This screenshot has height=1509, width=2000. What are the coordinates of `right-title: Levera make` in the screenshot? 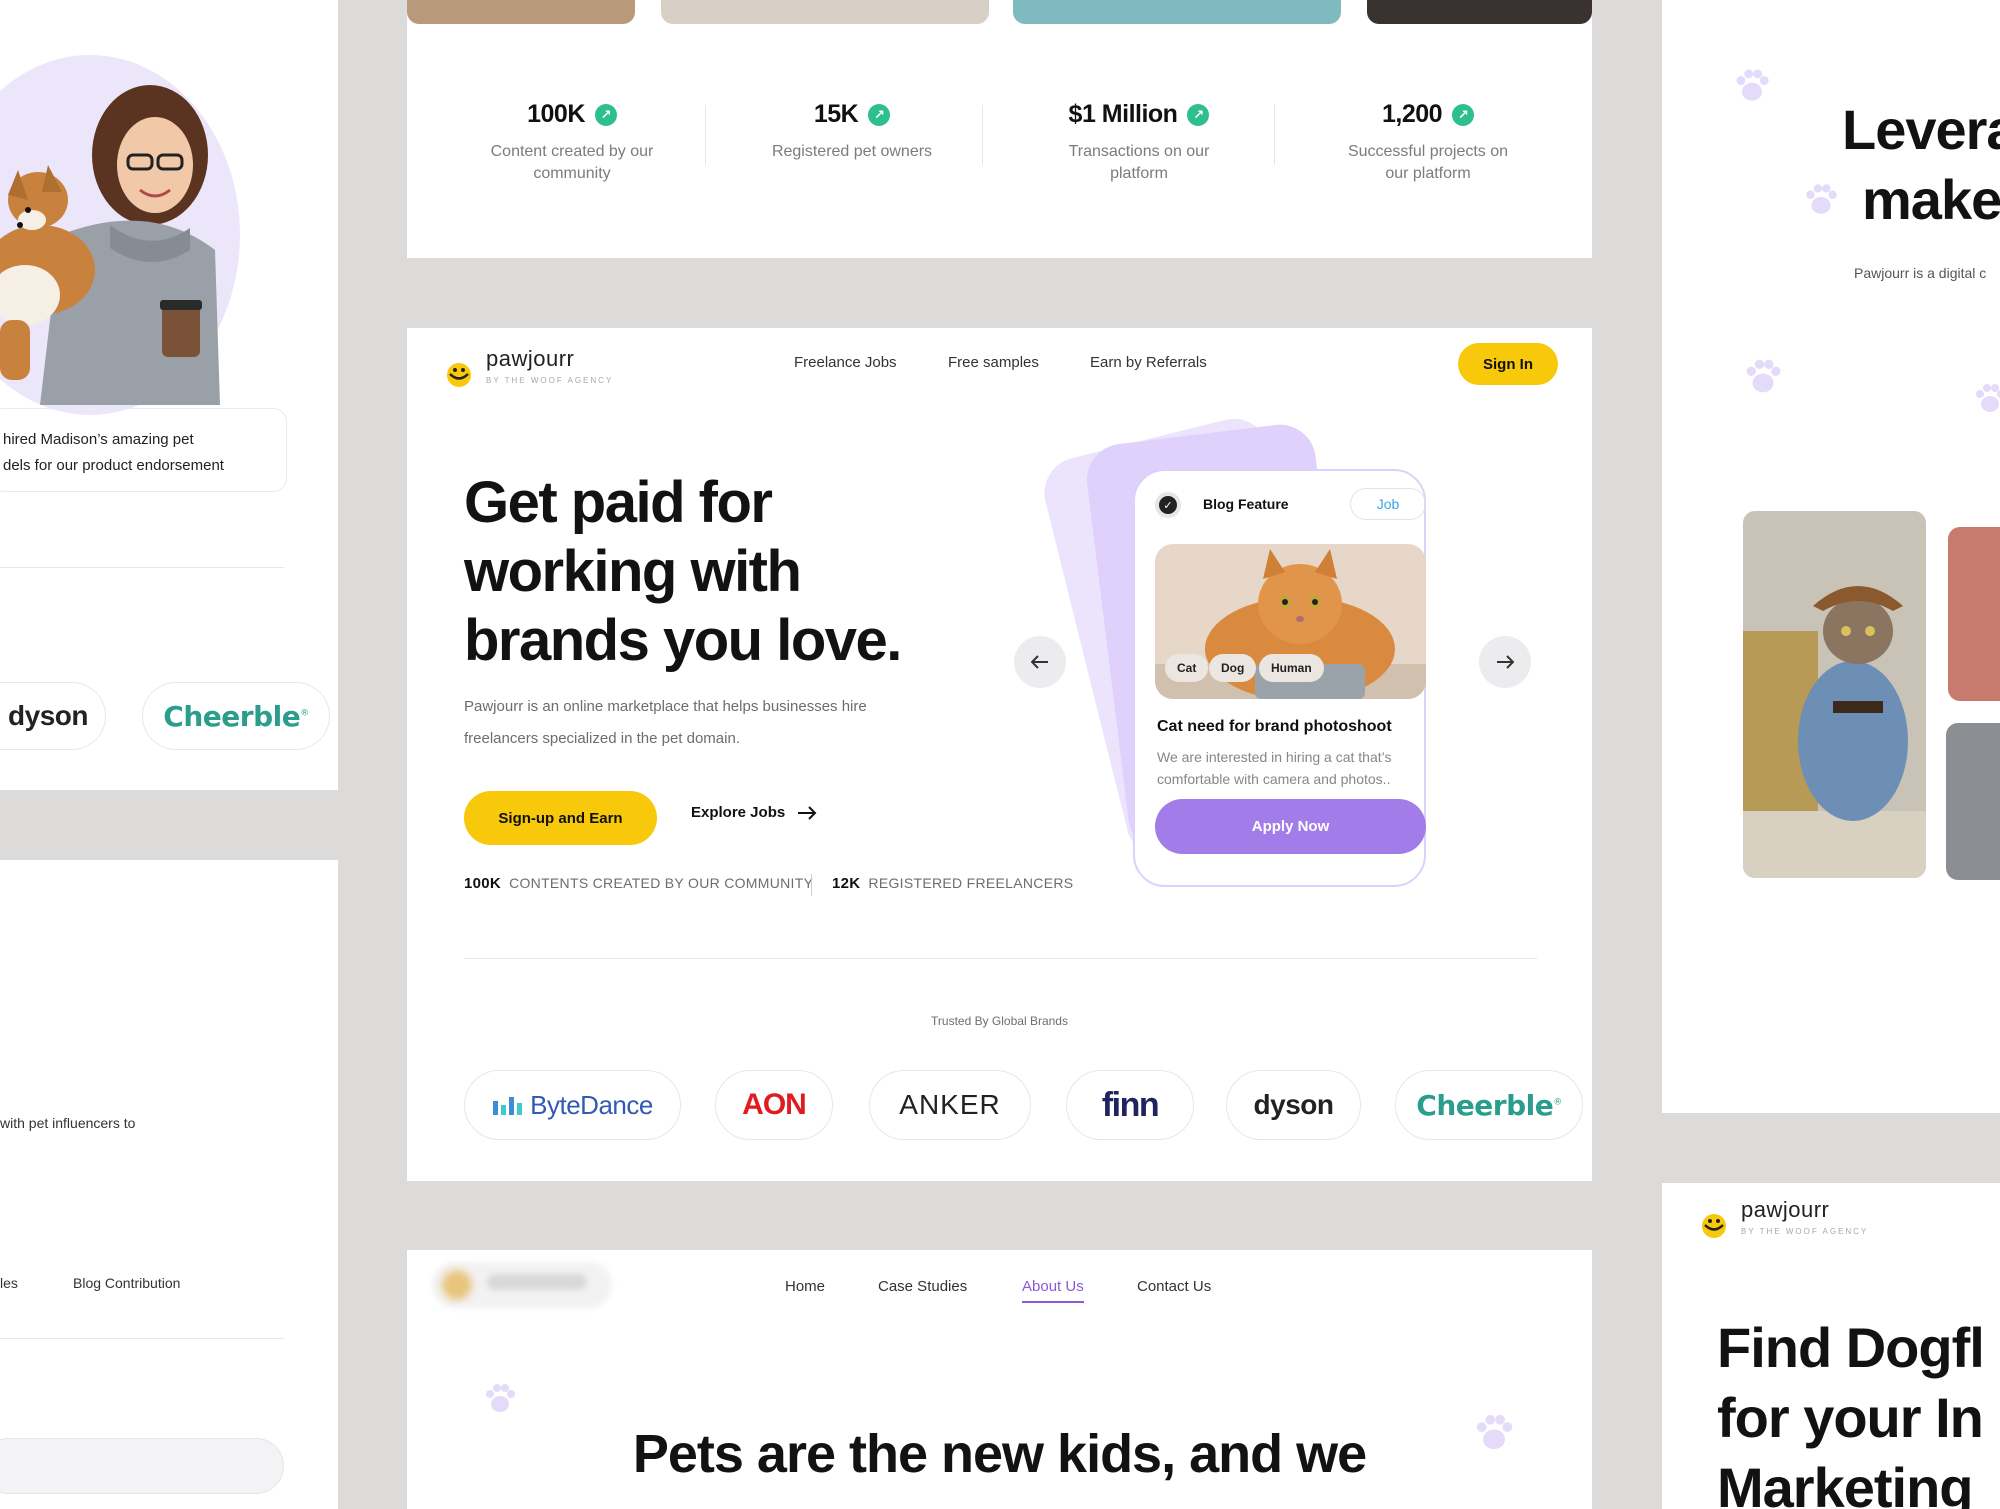 It's located at (1921, 165).